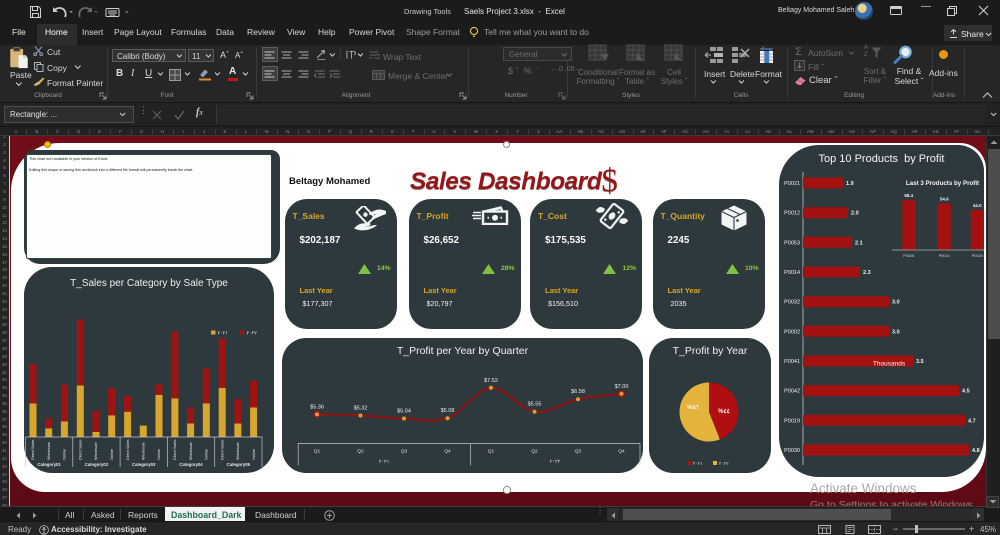 The image size is (1000, 535). Describe the element at coordinates (850, 184) in the screenshot. I see `svg-text: 1.9` at that location.